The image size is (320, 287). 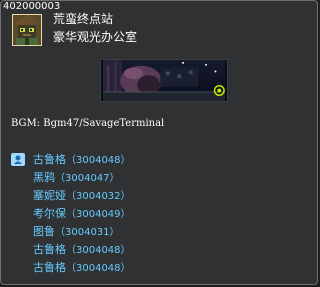 What do you see at coordinates (98, 214) in the screenshot?
I see `npc-id: （3004049）` at bounding box center [98, 214].